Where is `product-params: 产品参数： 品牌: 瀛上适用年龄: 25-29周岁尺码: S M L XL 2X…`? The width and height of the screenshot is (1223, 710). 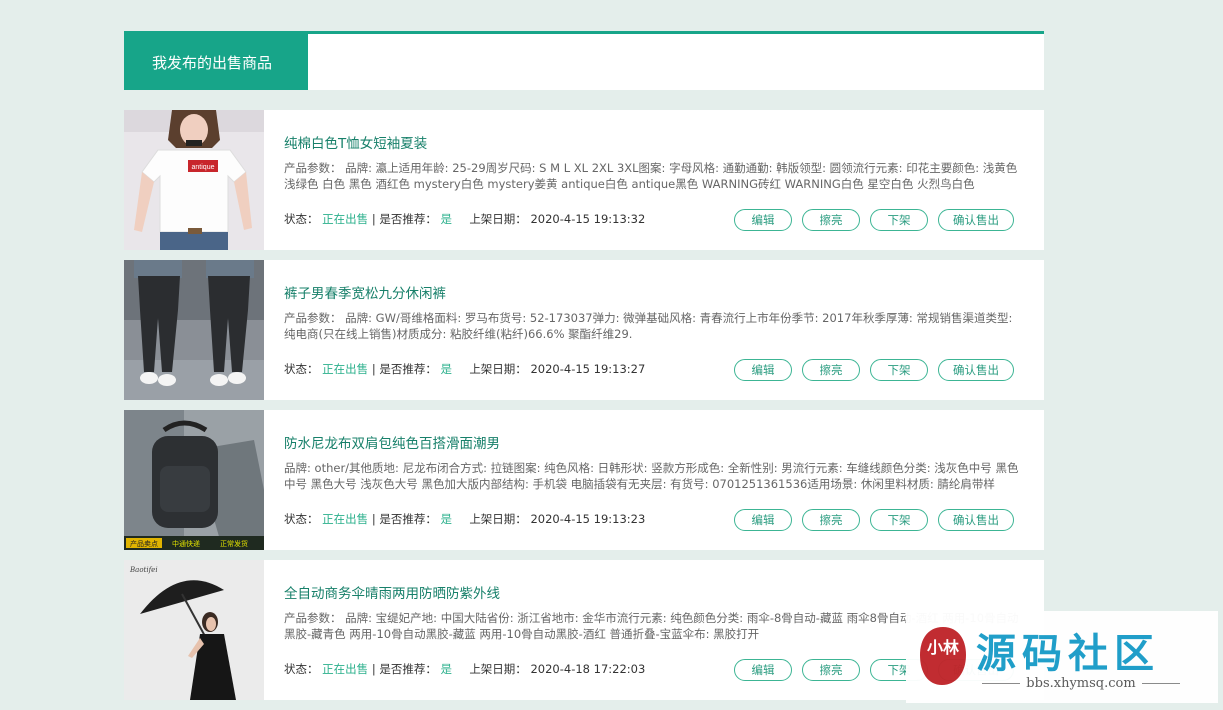 product-params: 产品参数： 品牌: 瀛上适用年龄: 25-29周岁尺码: S M L XL 2X… is located at coordinates (651, 176).